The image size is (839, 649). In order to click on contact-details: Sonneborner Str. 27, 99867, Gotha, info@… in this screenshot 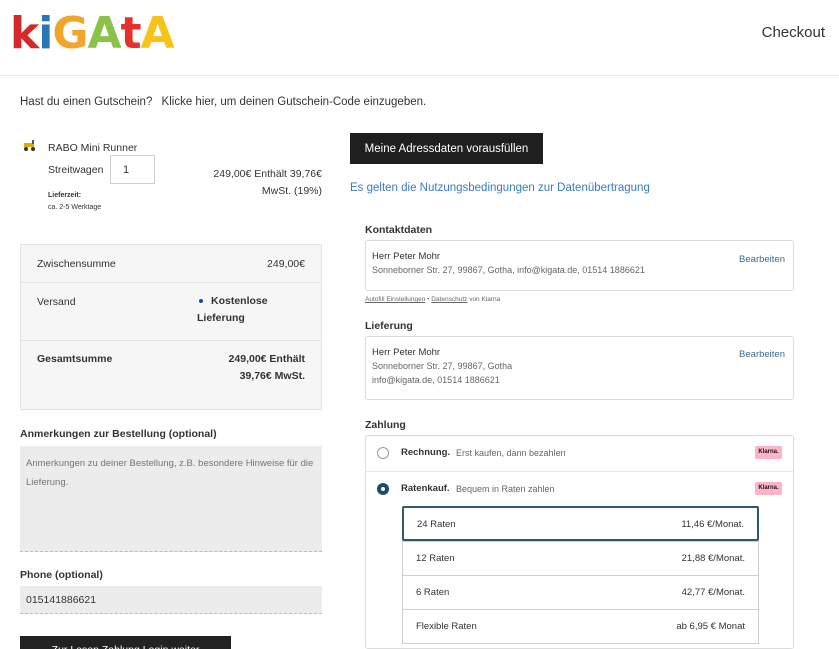, I will do `click(508, 270)`.